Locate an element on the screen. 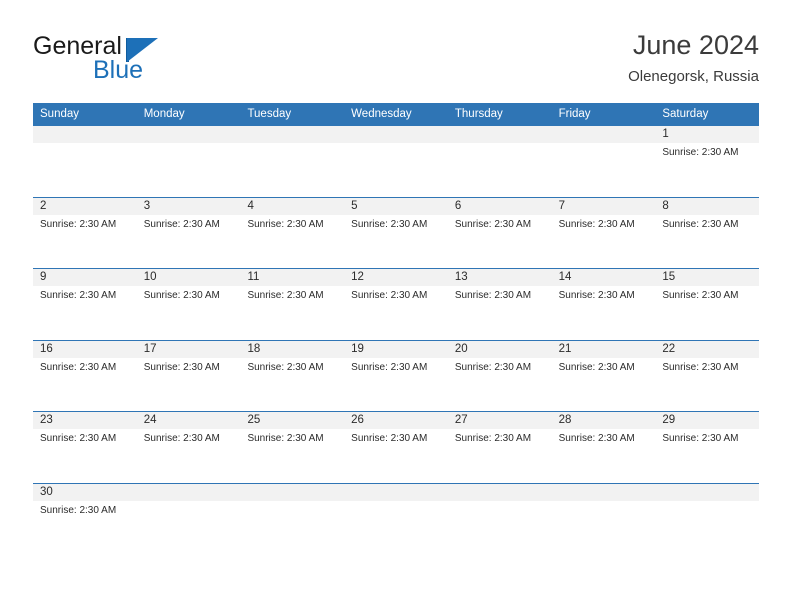 The width and height of the screenshot is (792, 612). day-number: 14 is located at coordinates (565, 277).